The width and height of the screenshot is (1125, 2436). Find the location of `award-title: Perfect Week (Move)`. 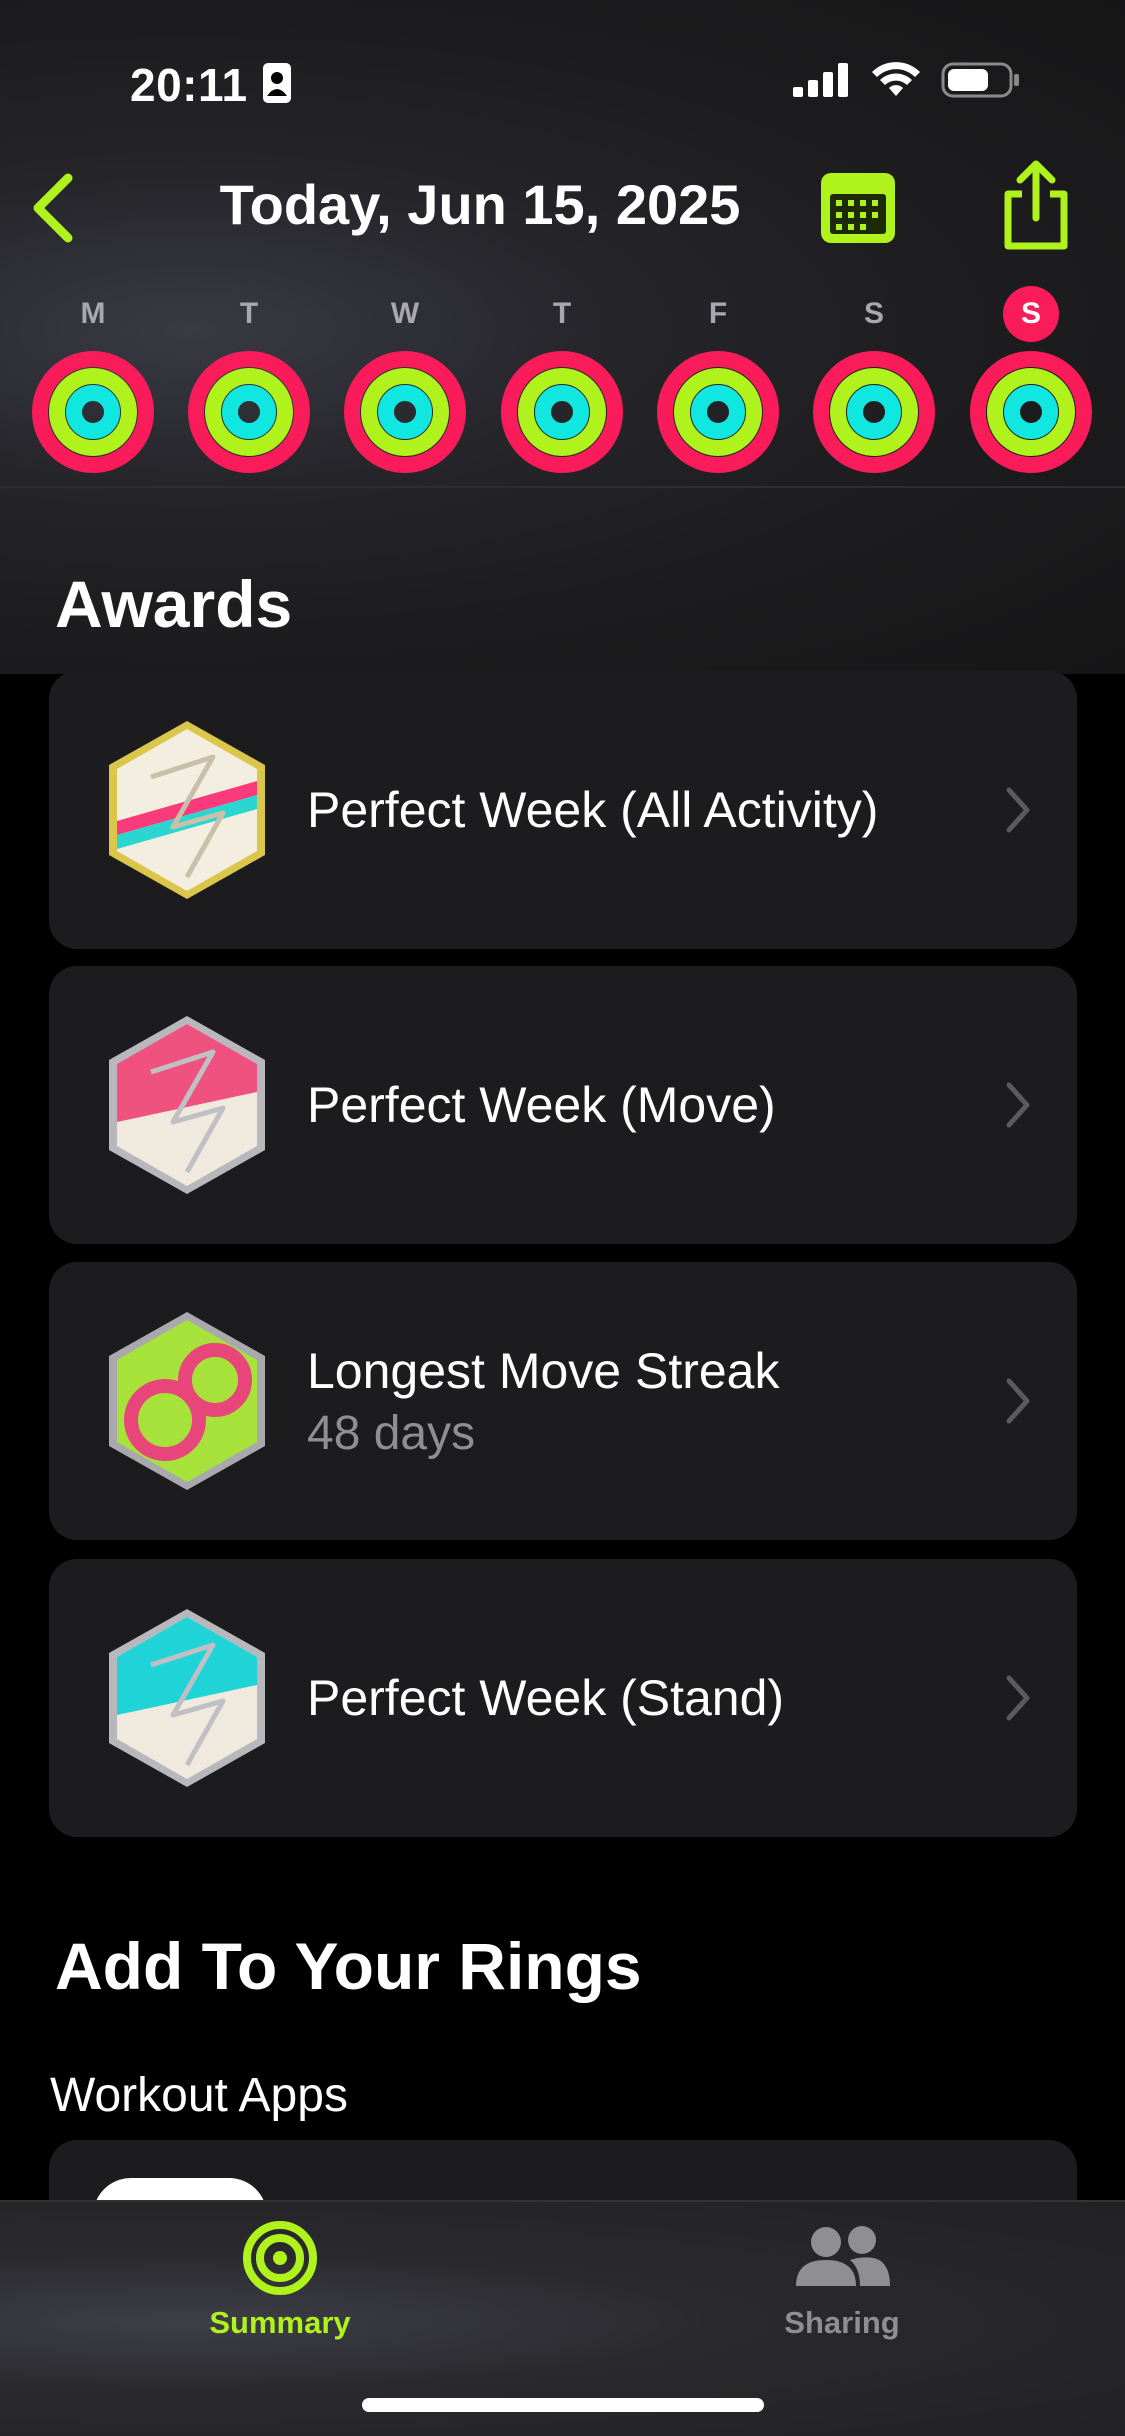

award-title: Perfect Week (Move) is located at coordinates (541, 1105).